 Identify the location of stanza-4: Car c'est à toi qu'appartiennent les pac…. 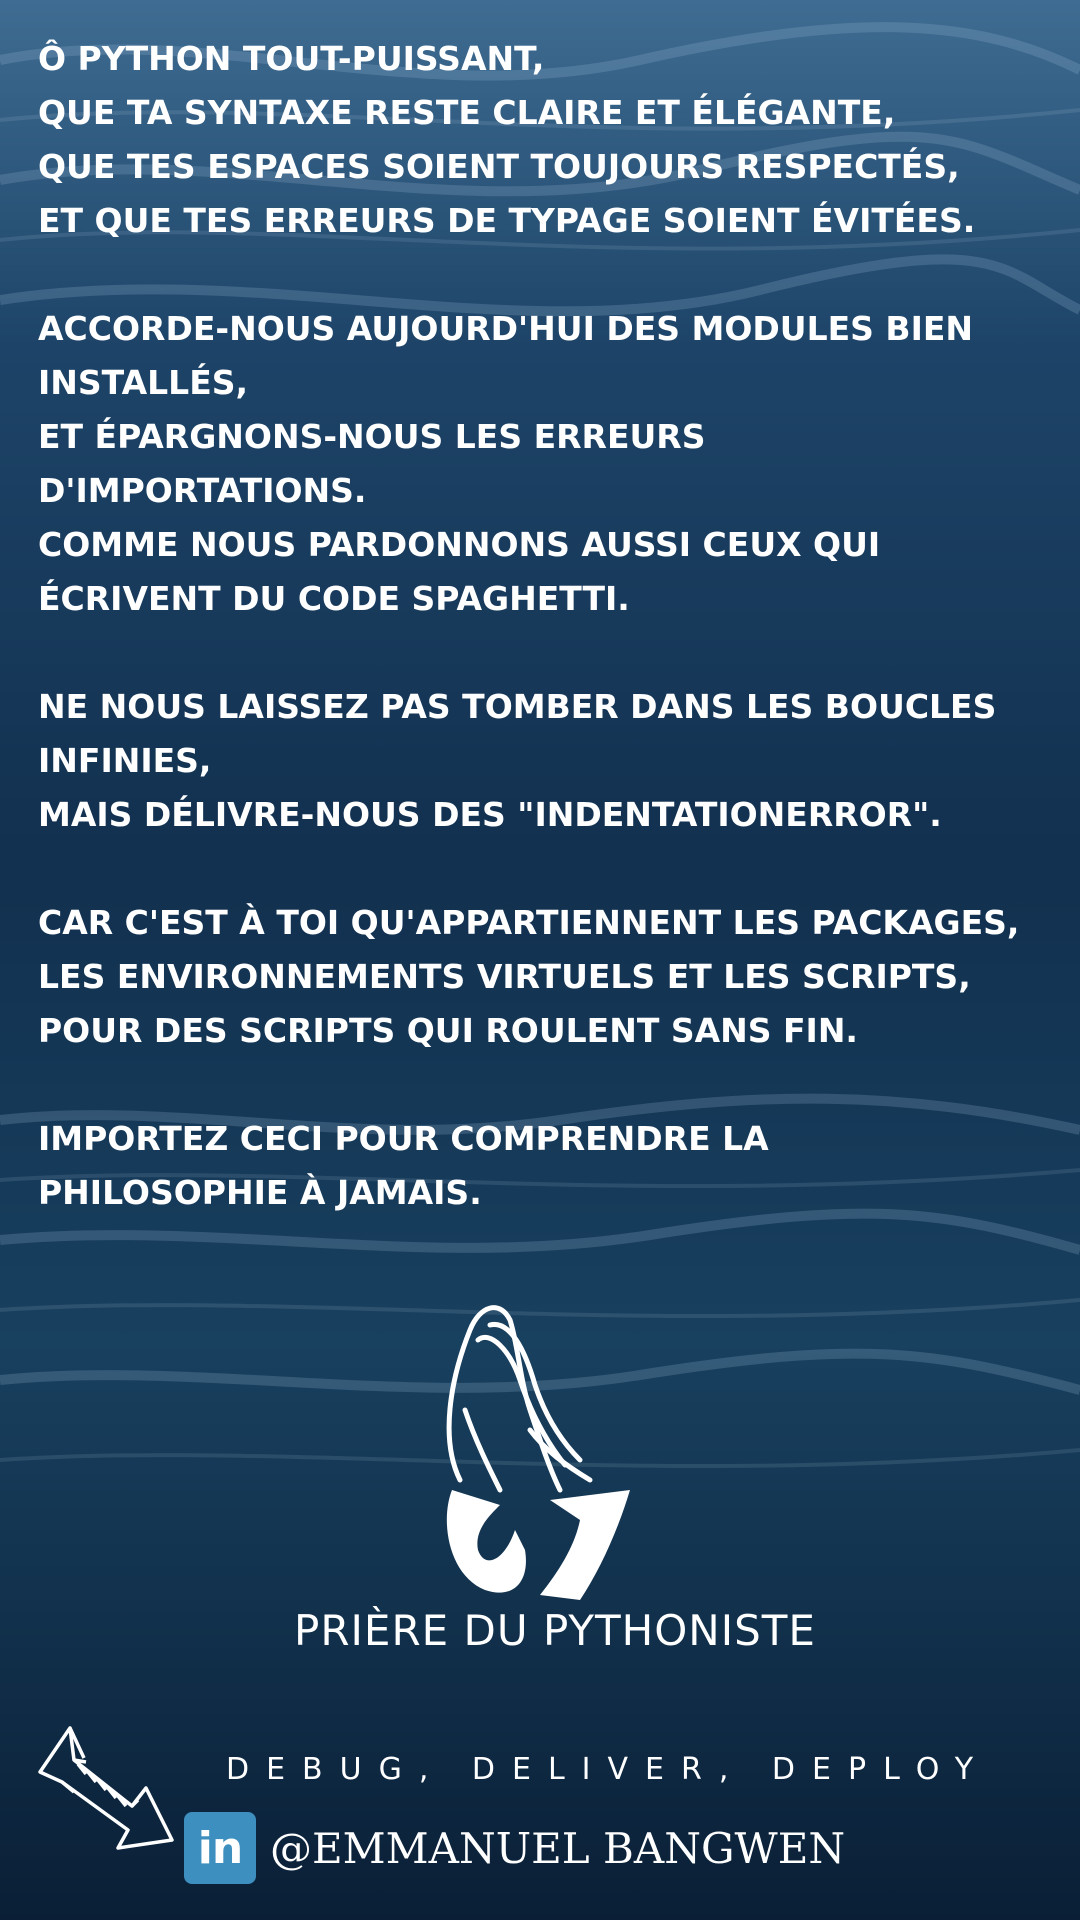
(529, 976).